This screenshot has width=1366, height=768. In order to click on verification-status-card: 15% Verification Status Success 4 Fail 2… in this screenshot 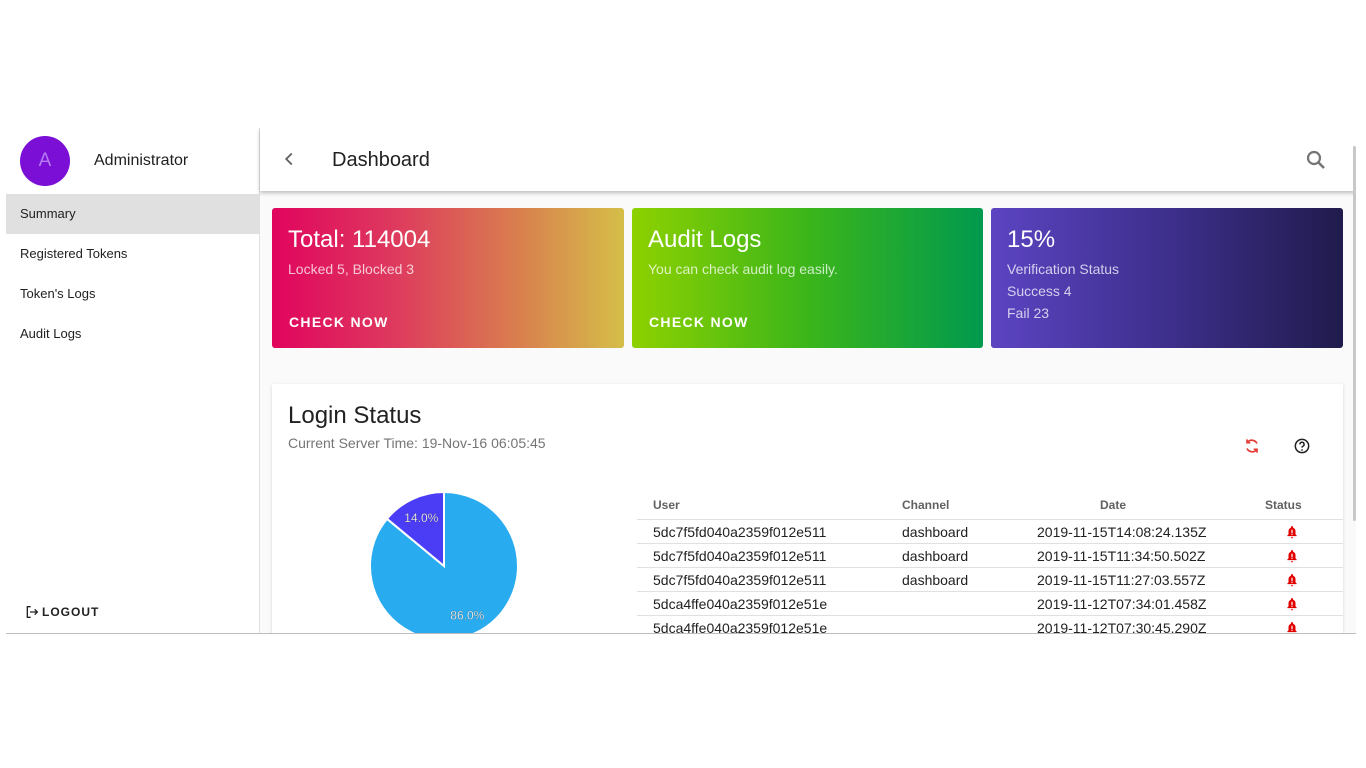, I will do `click(1167, 278)`.